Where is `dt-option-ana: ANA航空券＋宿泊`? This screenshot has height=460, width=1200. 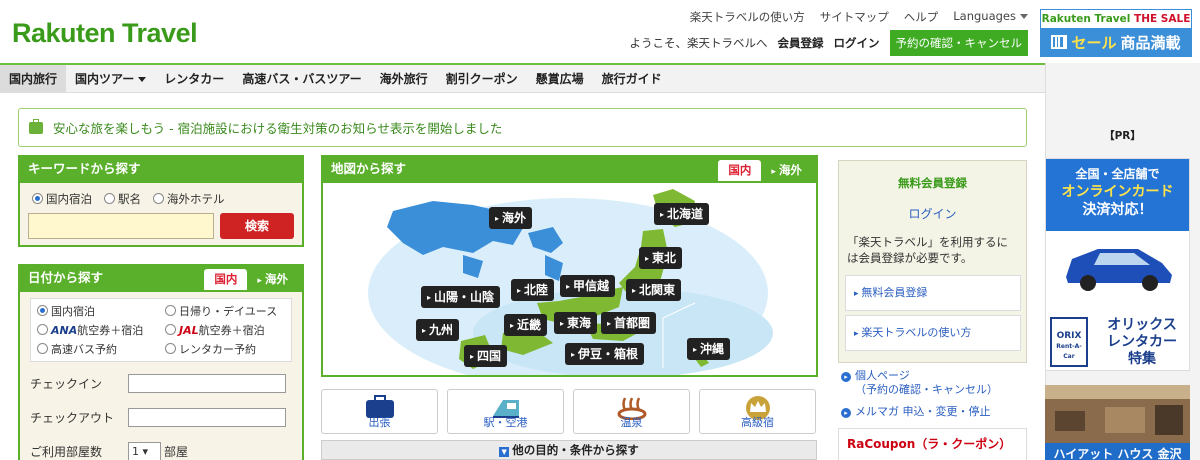 dt-option-ana: ANA航空券＋宿泊 is located at coordinates (101, 330).